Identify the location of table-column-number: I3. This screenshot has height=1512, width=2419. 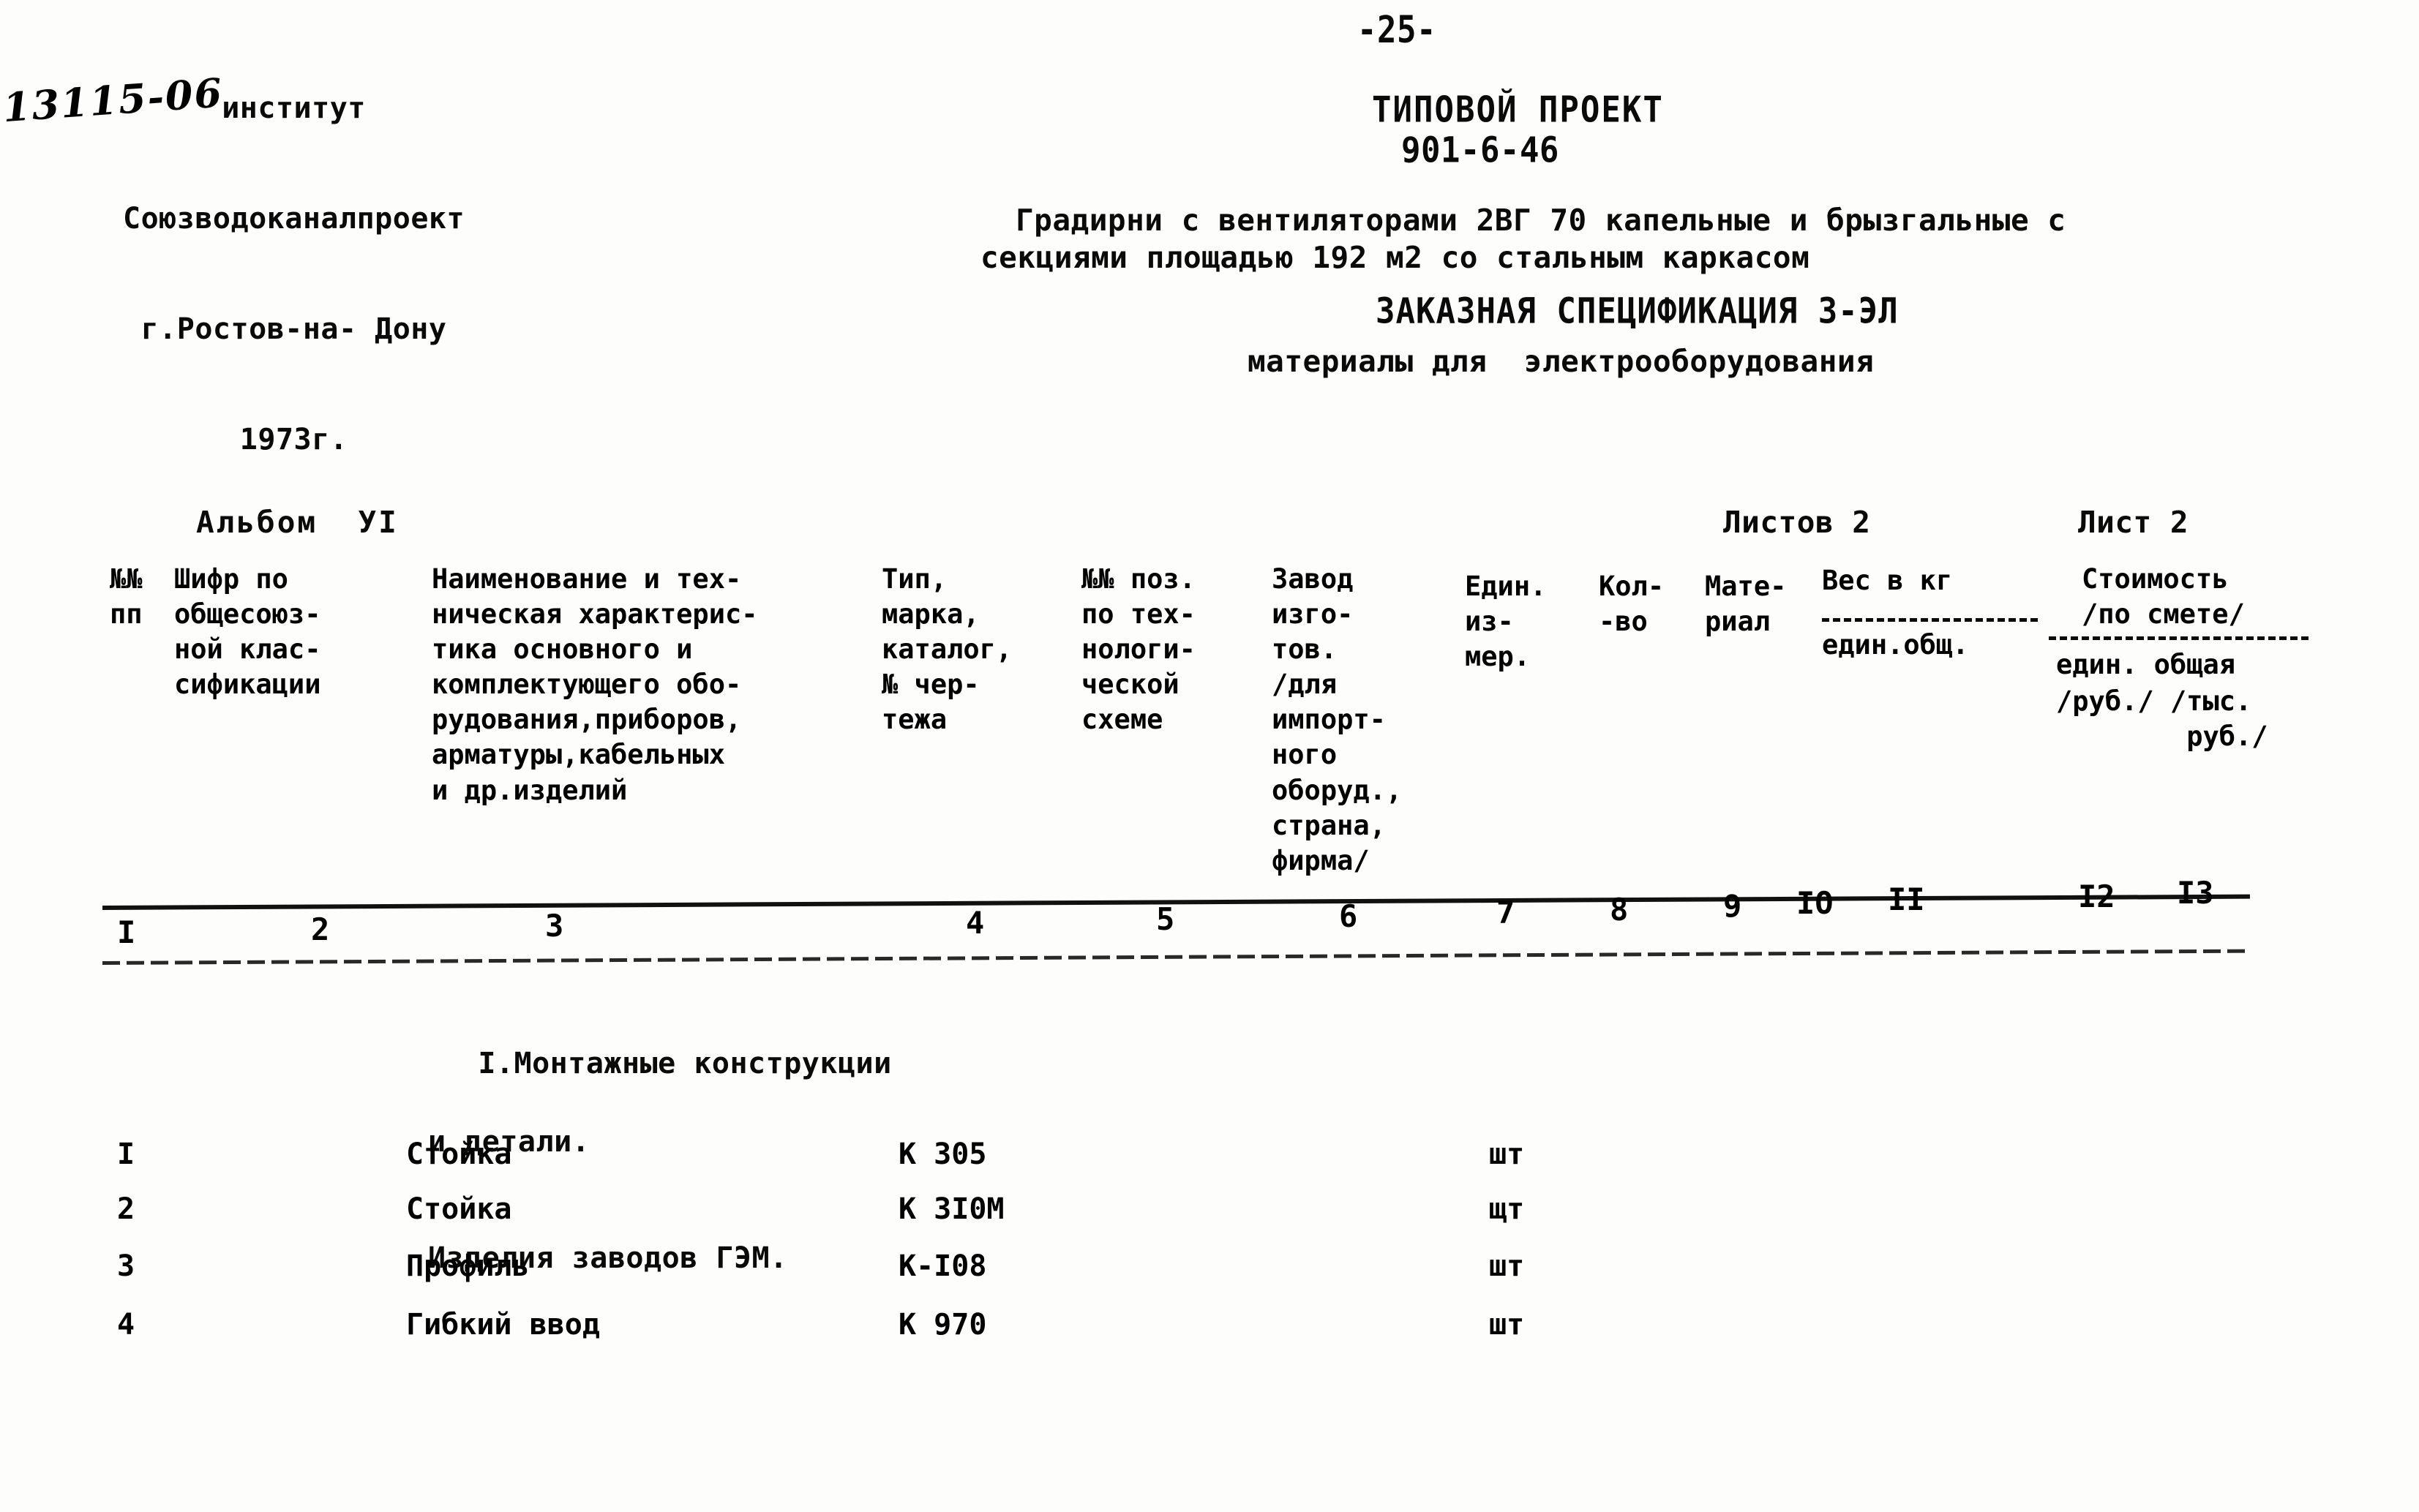
(2195, 893).